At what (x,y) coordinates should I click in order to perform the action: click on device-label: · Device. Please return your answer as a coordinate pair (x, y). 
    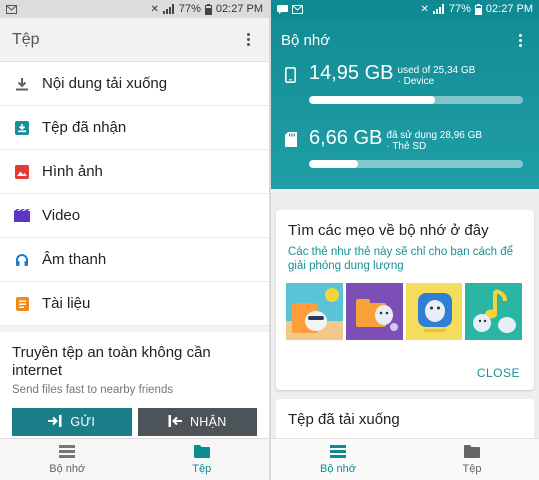
    Looking at the image, I should click on (416, 81).